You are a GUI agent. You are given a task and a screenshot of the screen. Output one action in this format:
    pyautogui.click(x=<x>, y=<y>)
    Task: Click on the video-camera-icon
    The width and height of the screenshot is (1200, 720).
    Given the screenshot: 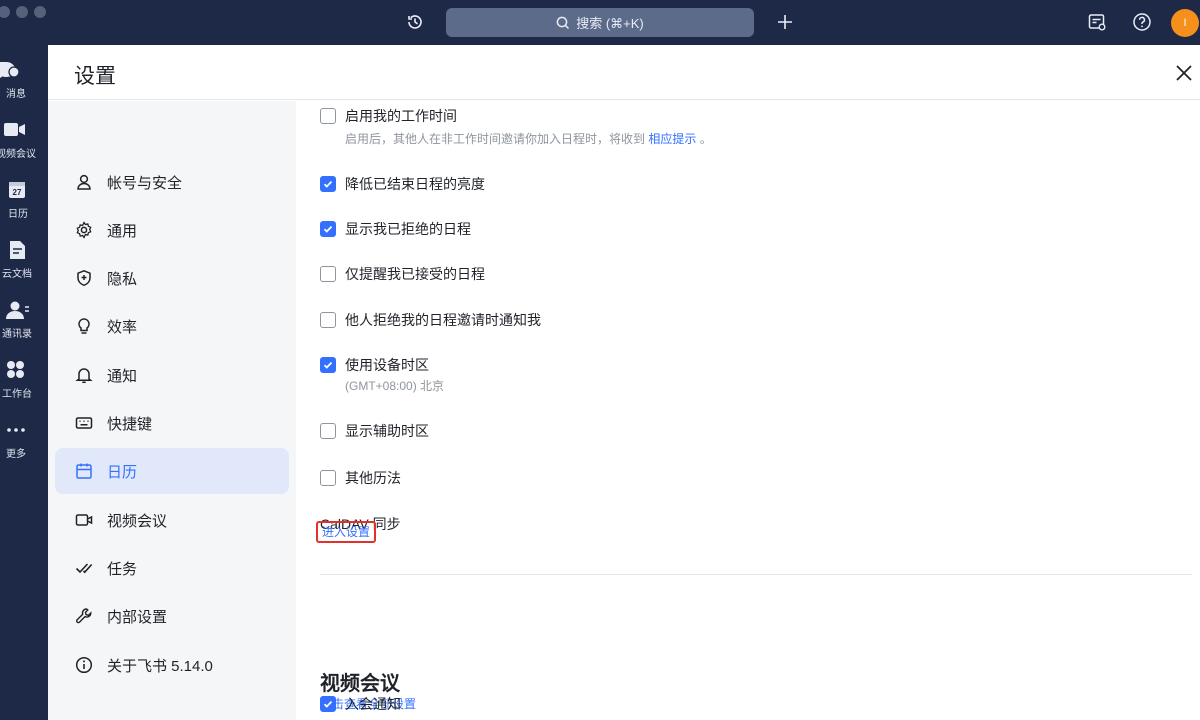 What is the action you would take?
    pyautogui.click(x=24, y=130)
    